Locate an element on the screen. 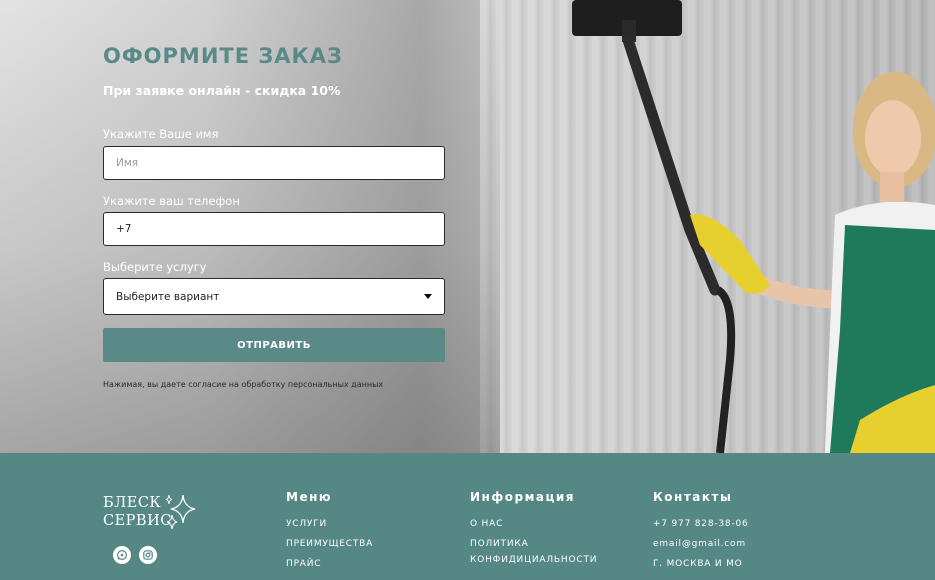  menu-link-advantages: ПРЕИМУЩЕСТВА is located at coordinates (329, 544).